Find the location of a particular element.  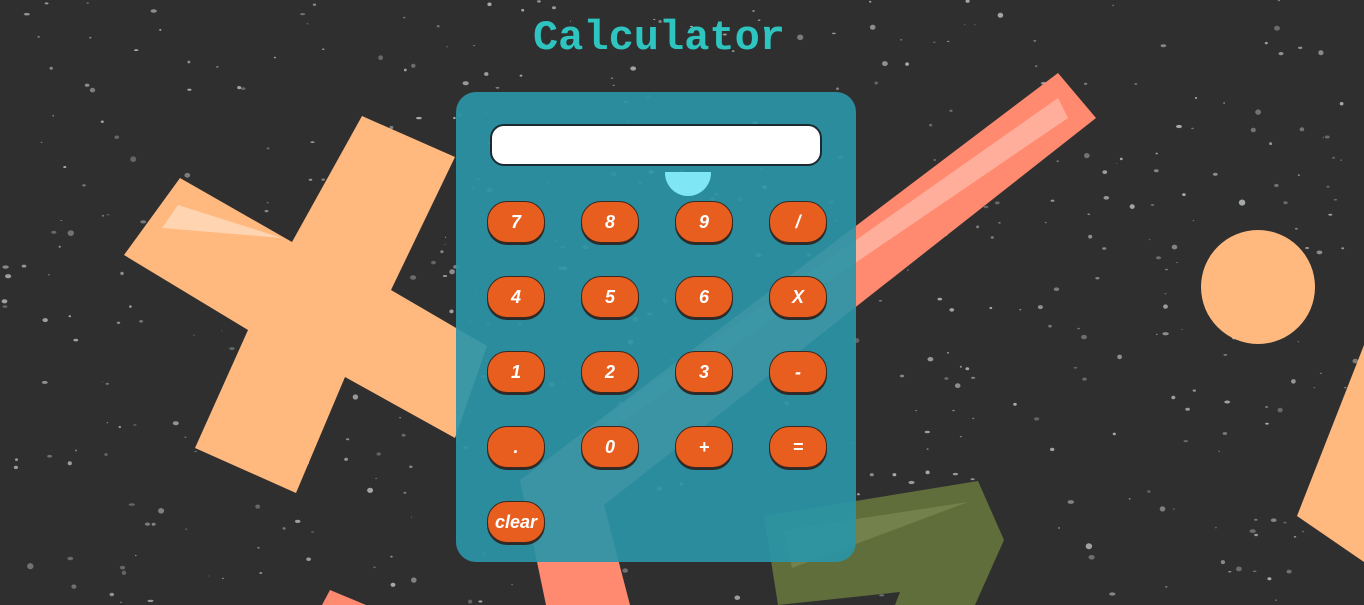

key-1-button: 1 is located at coordinates (516, 372).